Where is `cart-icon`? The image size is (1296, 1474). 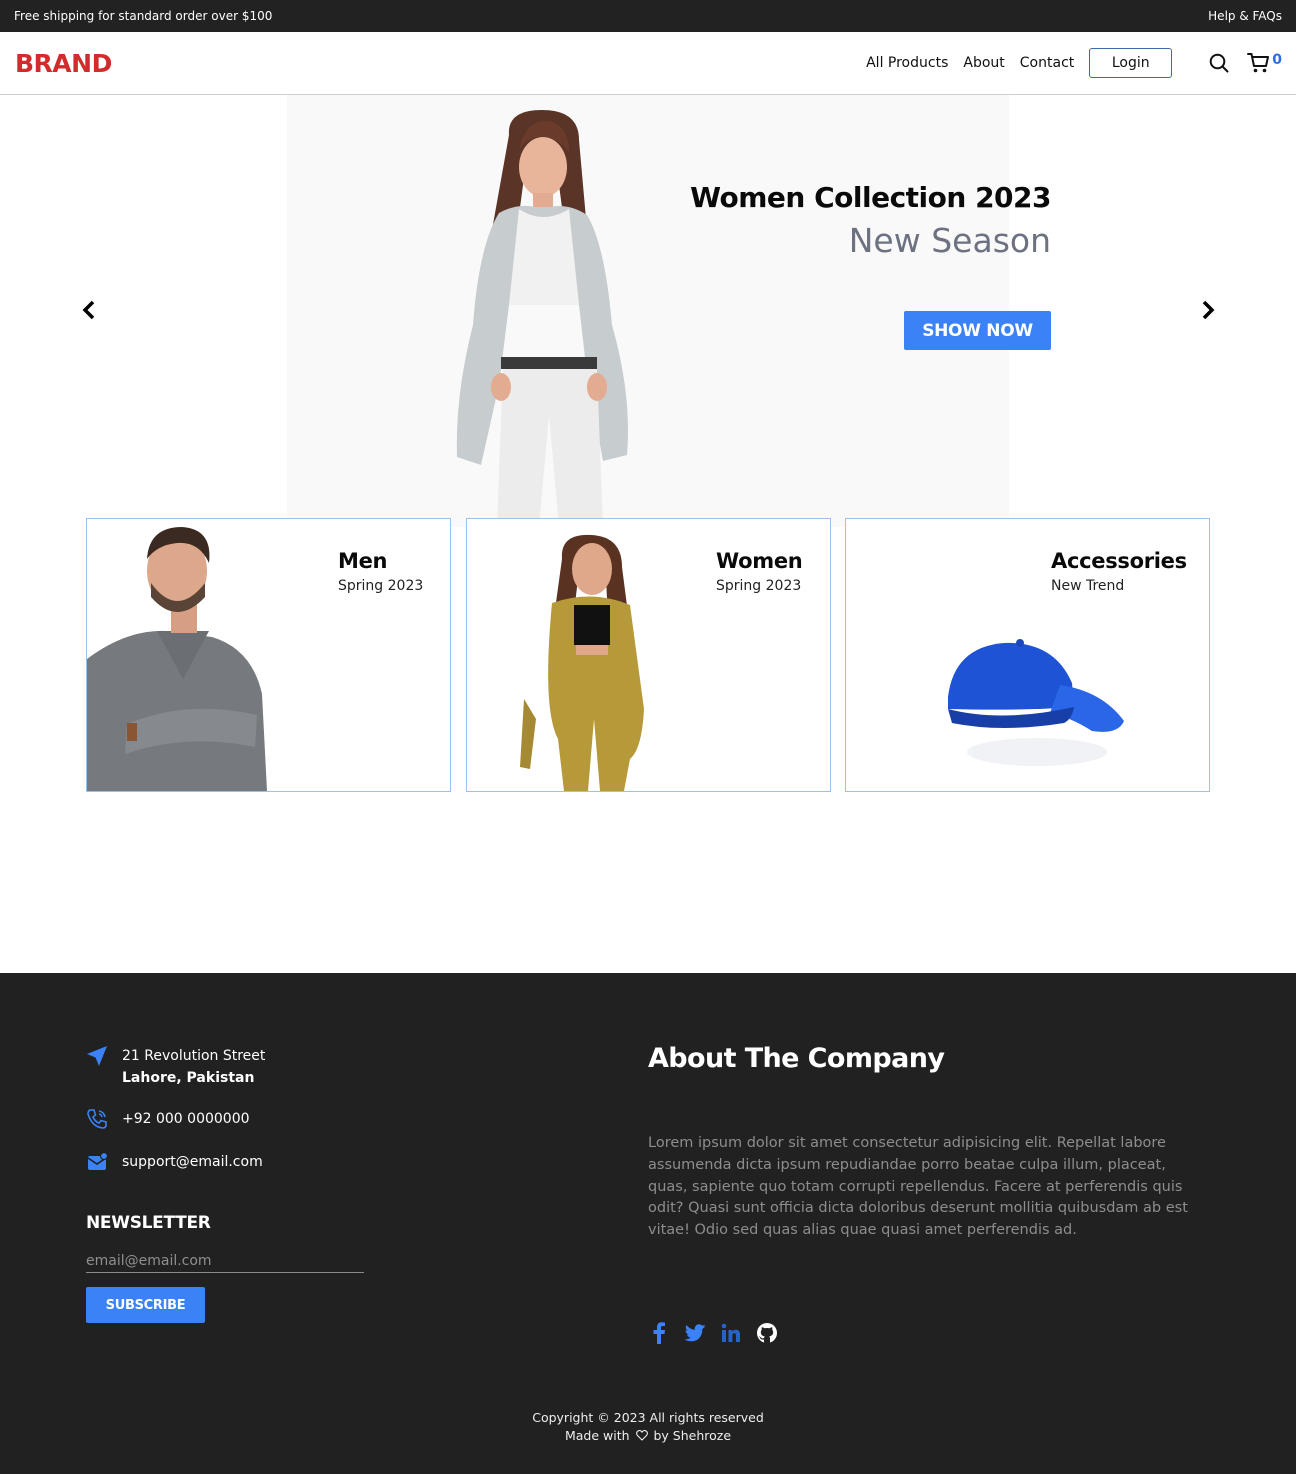 cart-icon is located at coordinates (1258, 63).